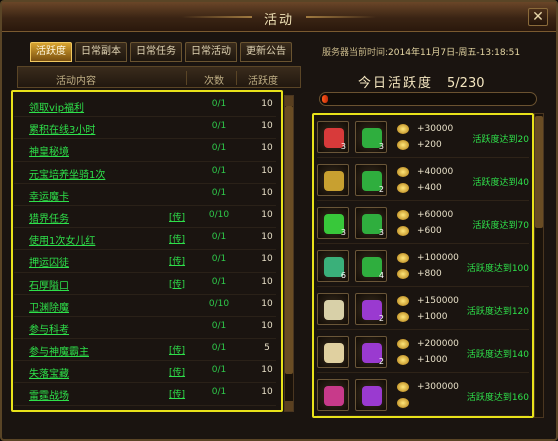  Describe the element at coordinates (145, 372) in the screenshot. I see `table-row: 失落宝藏 [传] 0/1 10` at that location.